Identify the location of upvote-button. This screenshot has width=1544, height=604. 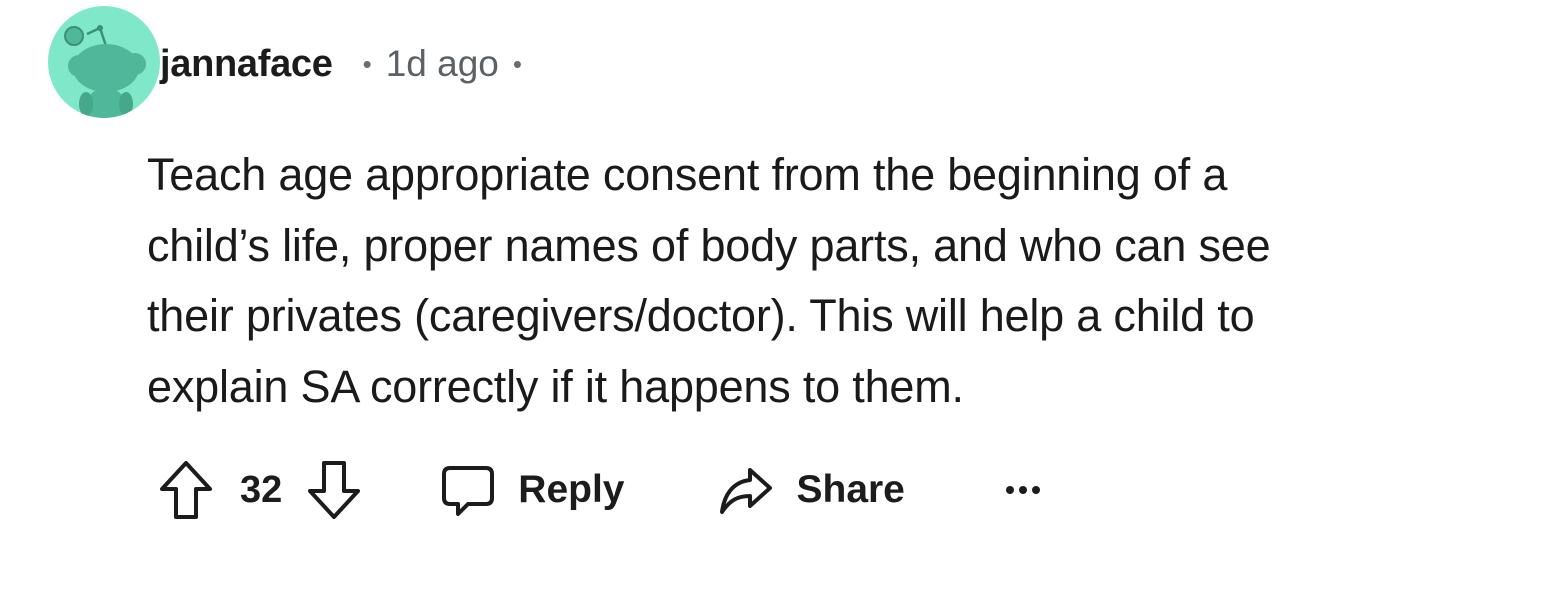
(186, 490).